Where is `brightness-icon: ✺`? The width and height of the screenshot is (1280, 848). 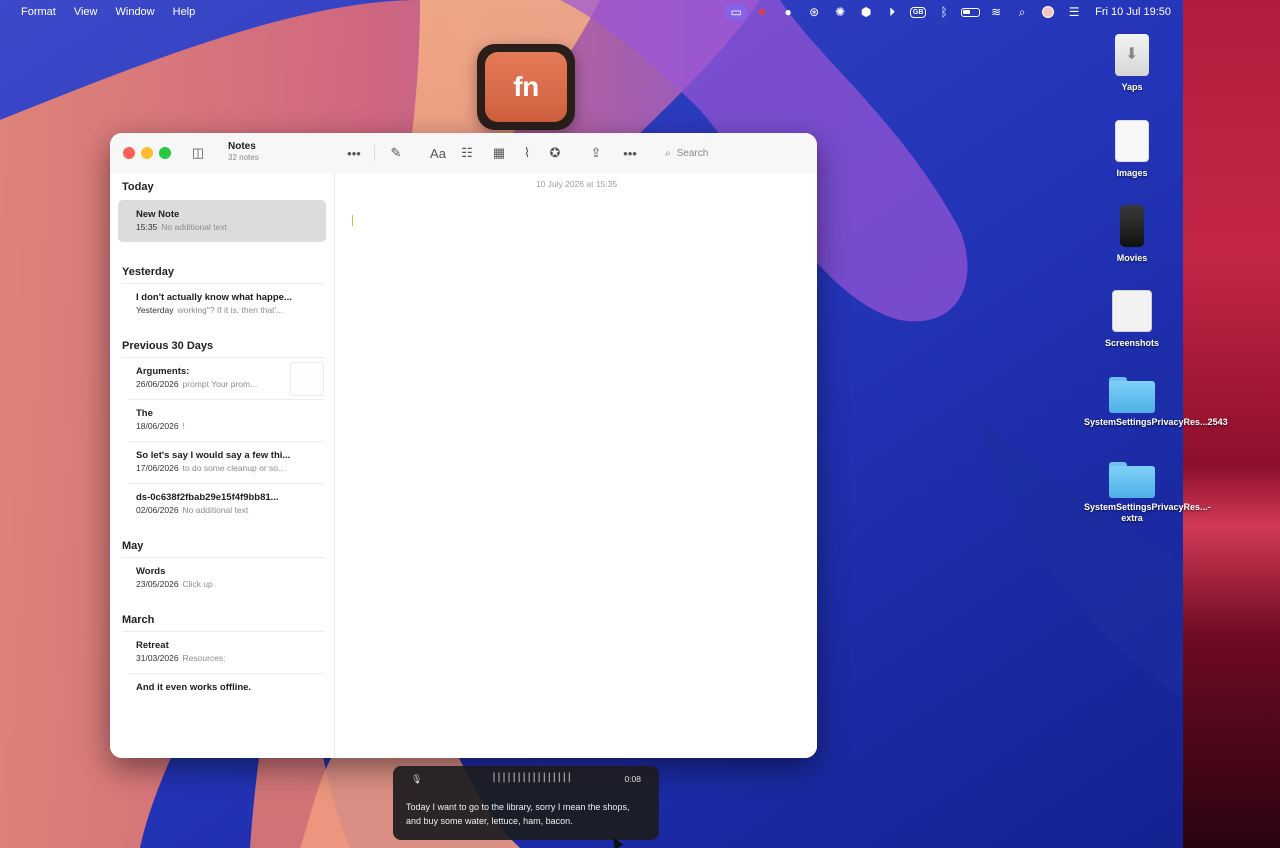 brightness-icon: ✺ is located at coordinates (840, 12).